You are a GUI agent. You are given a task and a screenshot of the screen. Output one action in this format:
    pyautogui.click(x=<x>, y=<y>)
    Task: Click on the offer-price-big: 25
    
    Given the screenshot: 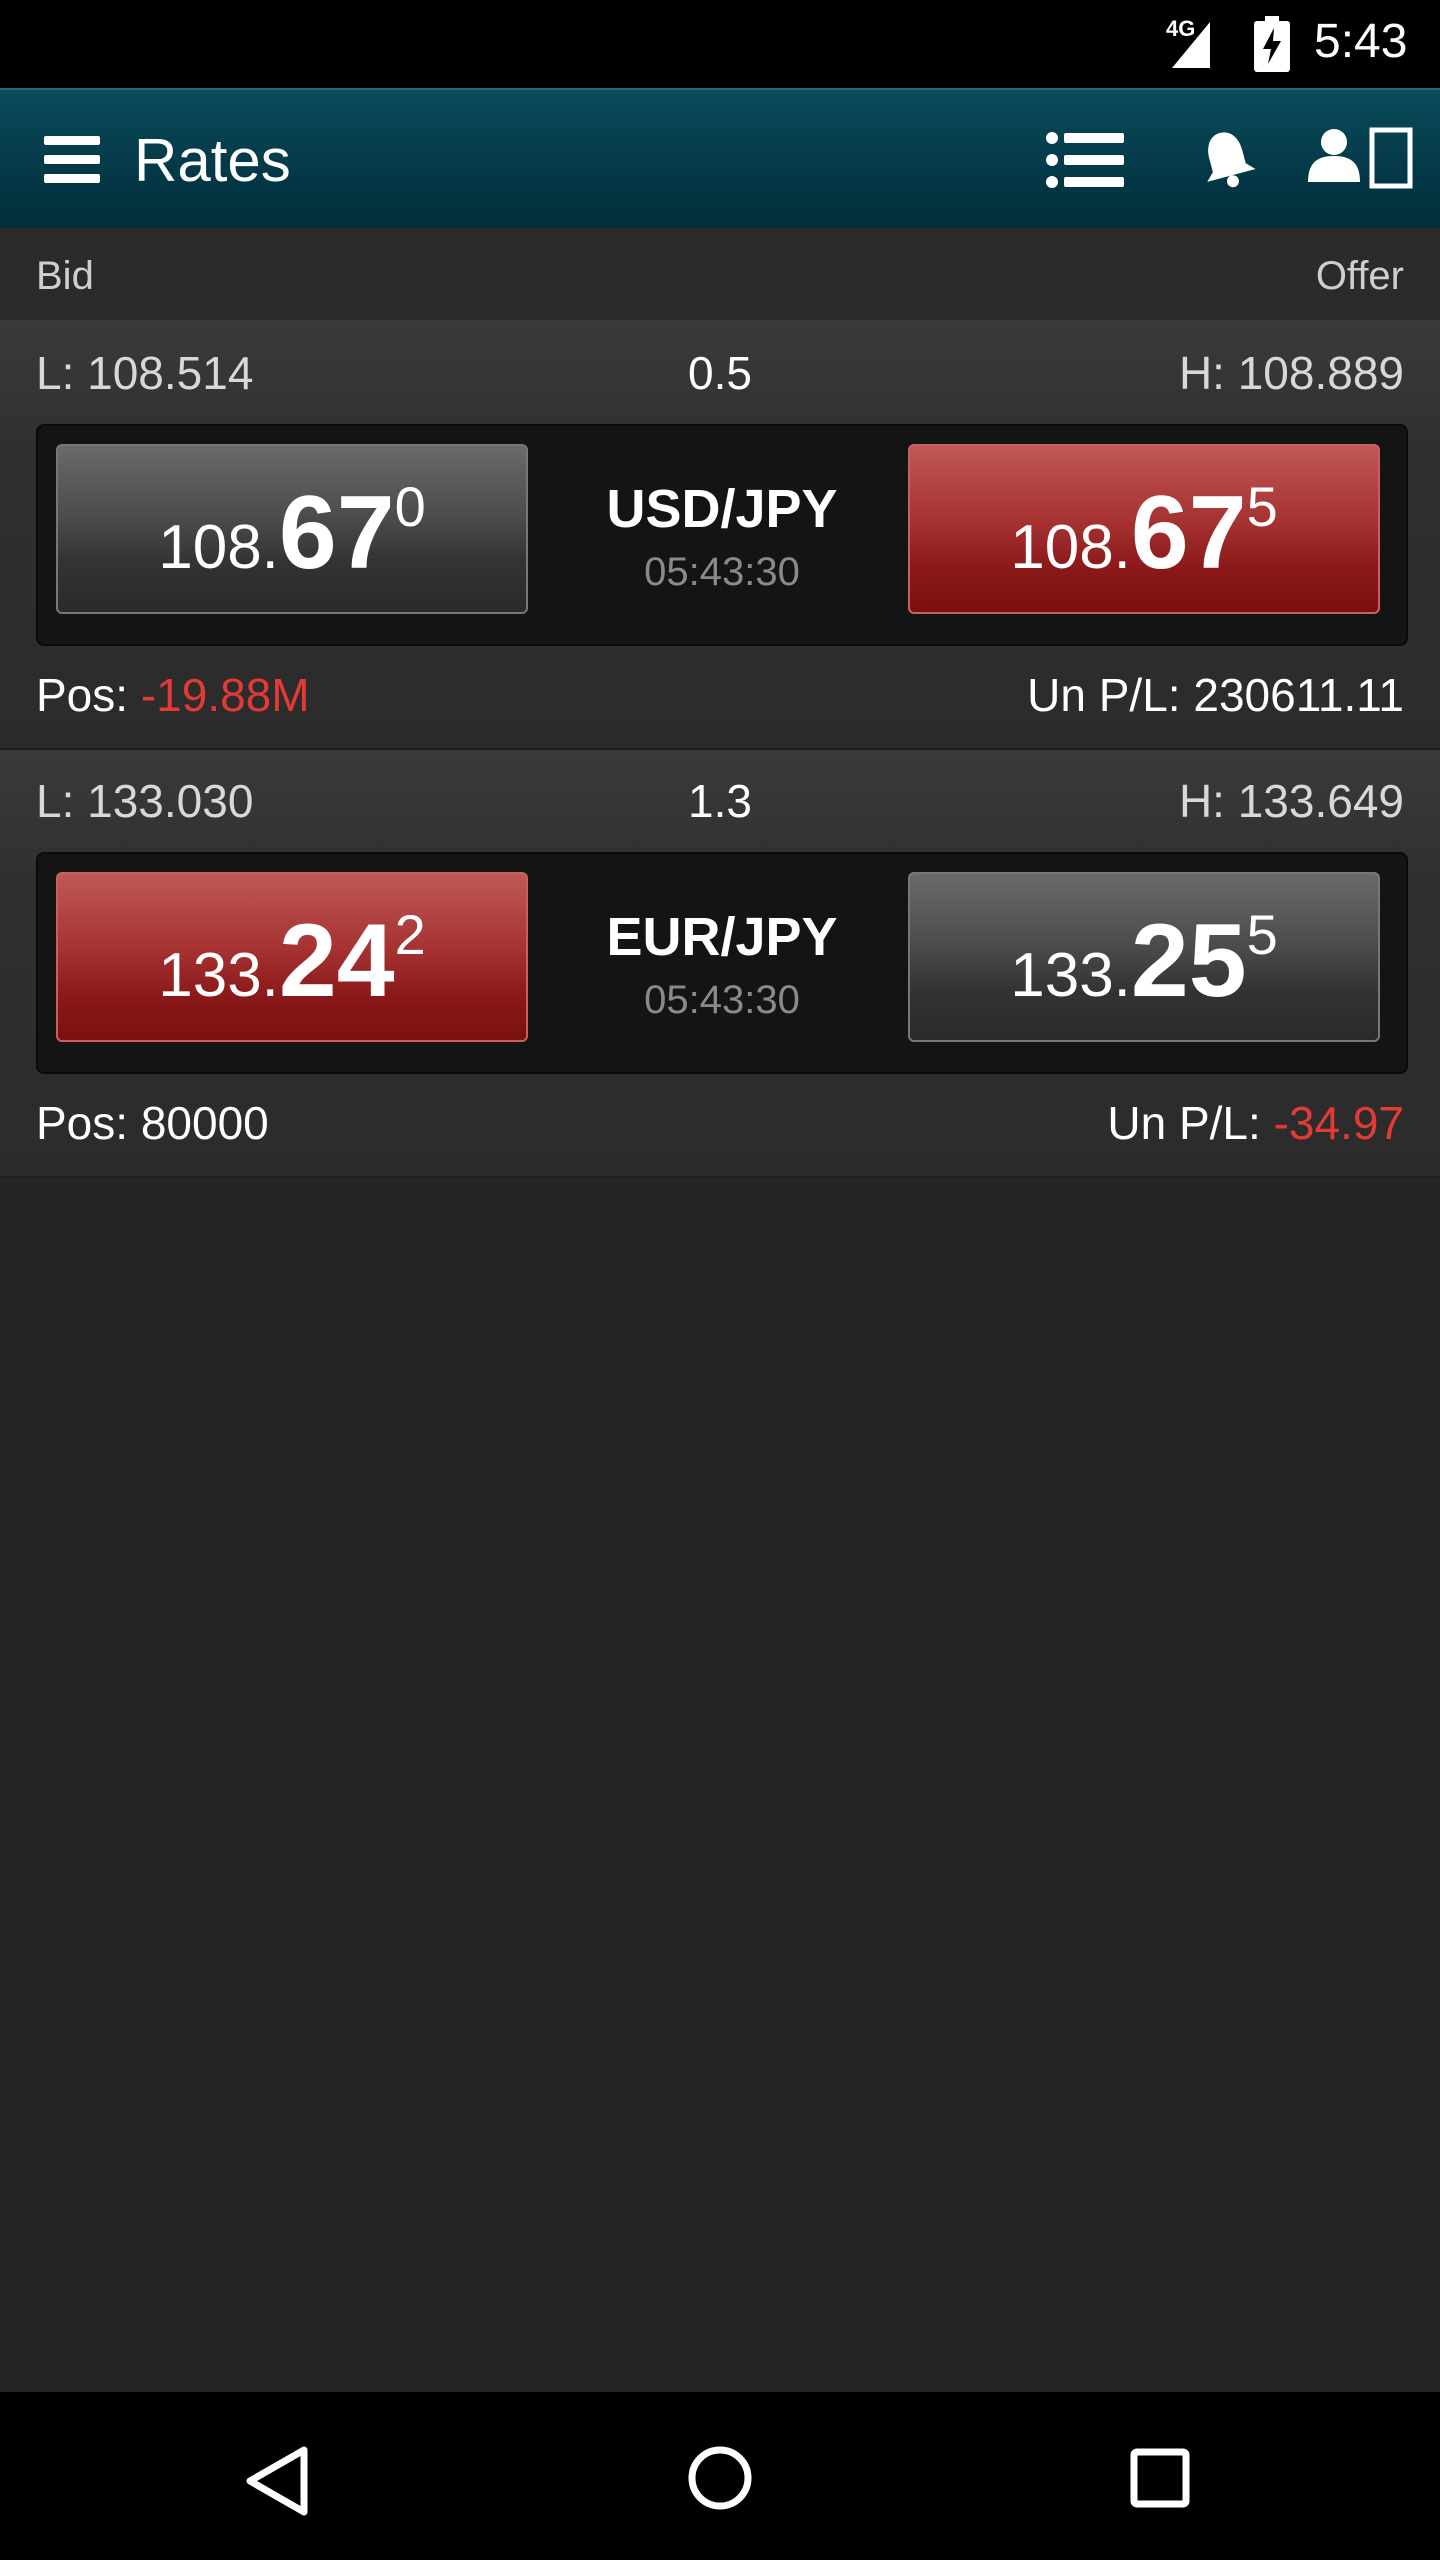 What is the action you would take?
    pyautogui.click(x=1188, y=961)
    